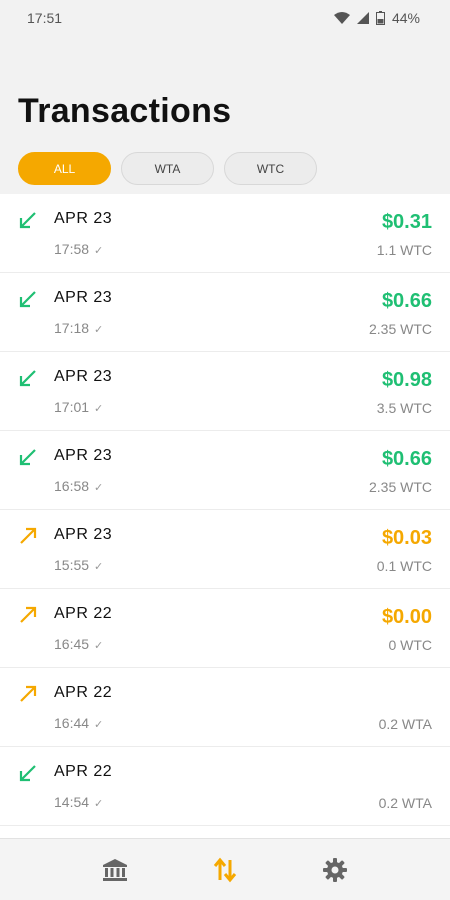 This screenshot has height=900, width=450. I want to click on transaction-time: 16:45 ✓, so click(79, 644).